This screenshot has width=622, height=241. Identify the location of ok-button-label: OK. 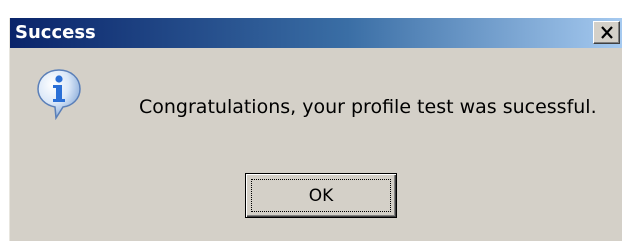
(321, 195).